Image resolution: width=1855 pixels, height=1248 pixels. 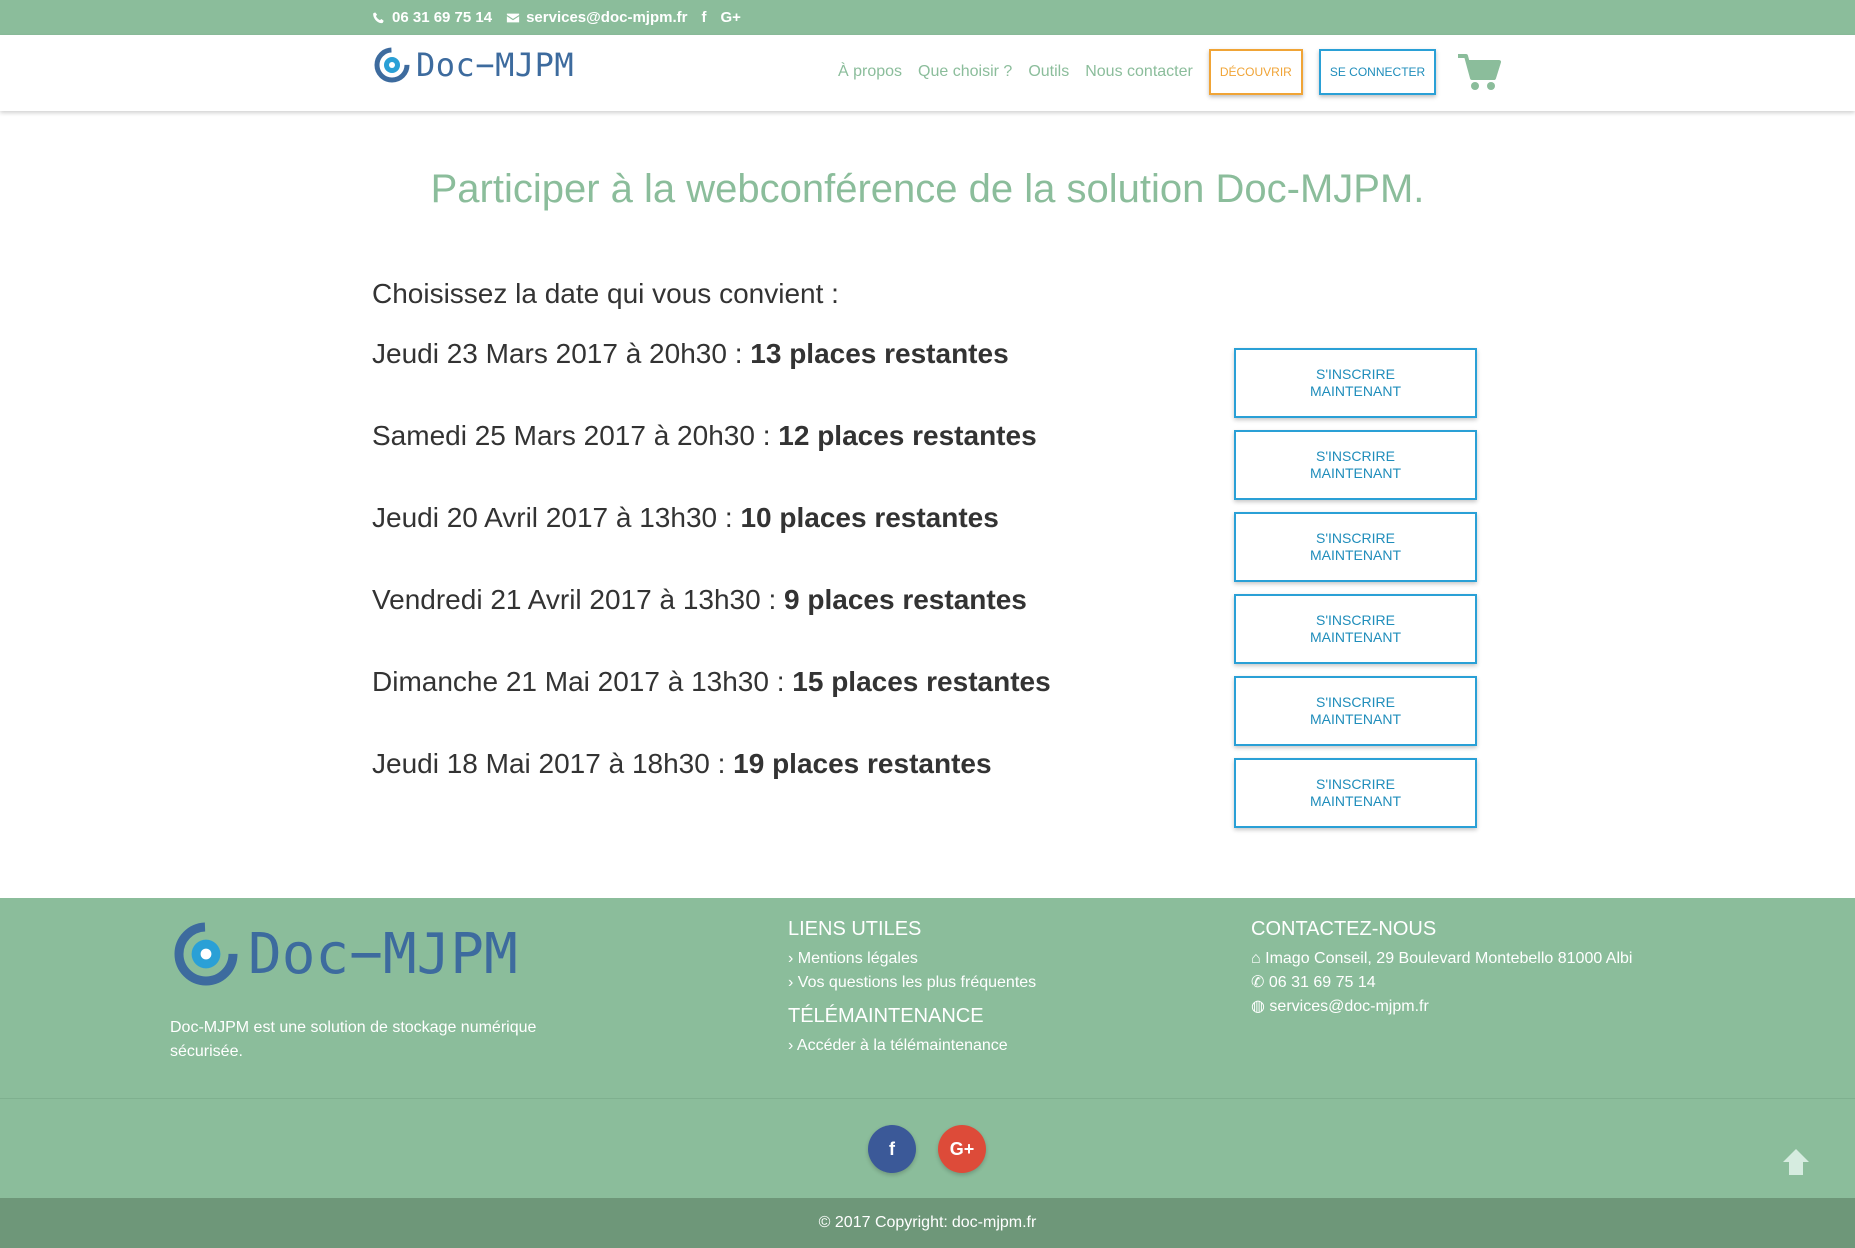 I want to click on session-date: Jeudi 20 Avril 2017 à 13h30 :, so click(x=556, y=517).